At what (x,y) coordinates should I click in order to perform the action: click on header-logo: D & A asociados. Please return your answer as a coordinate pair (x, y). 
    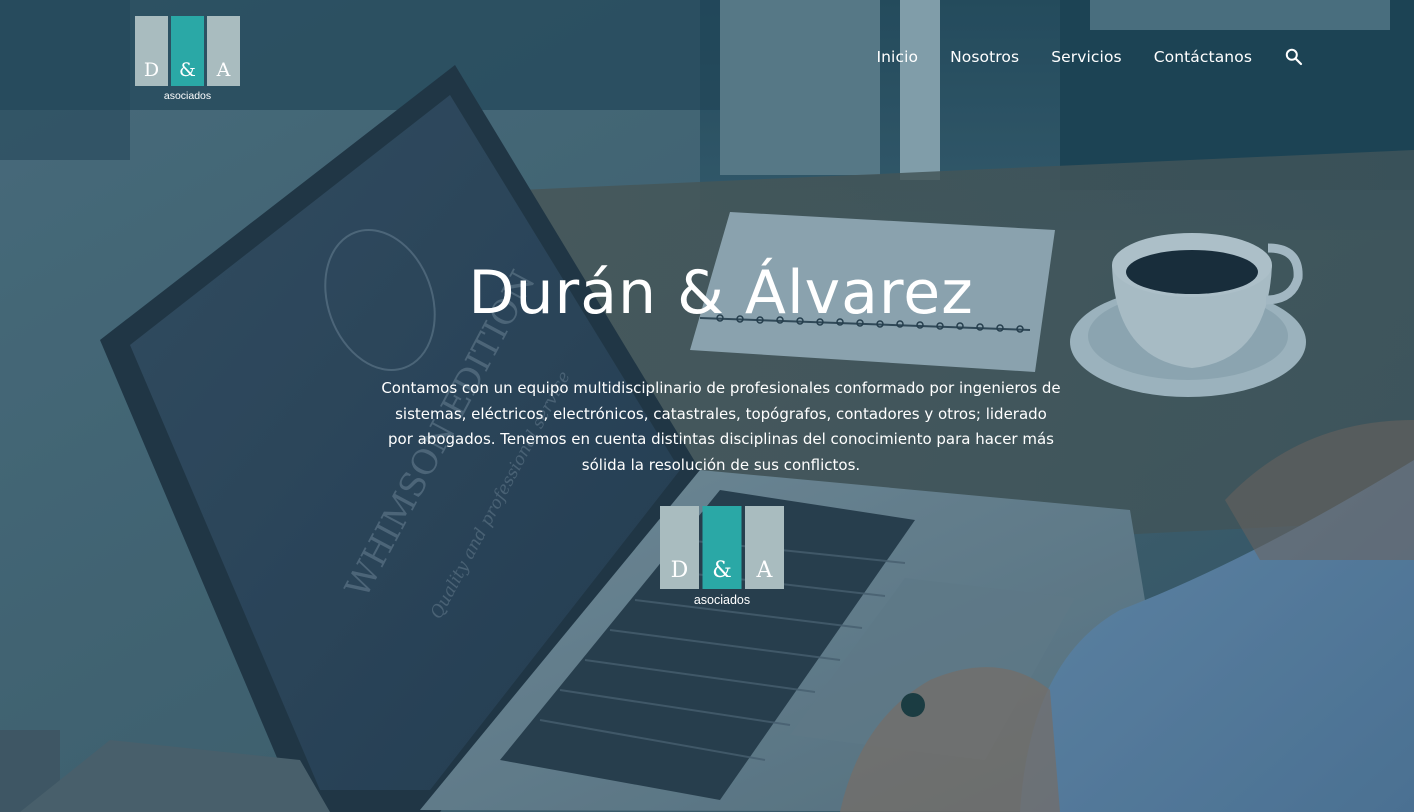
    Looking at the image, I should click on (187, 59).